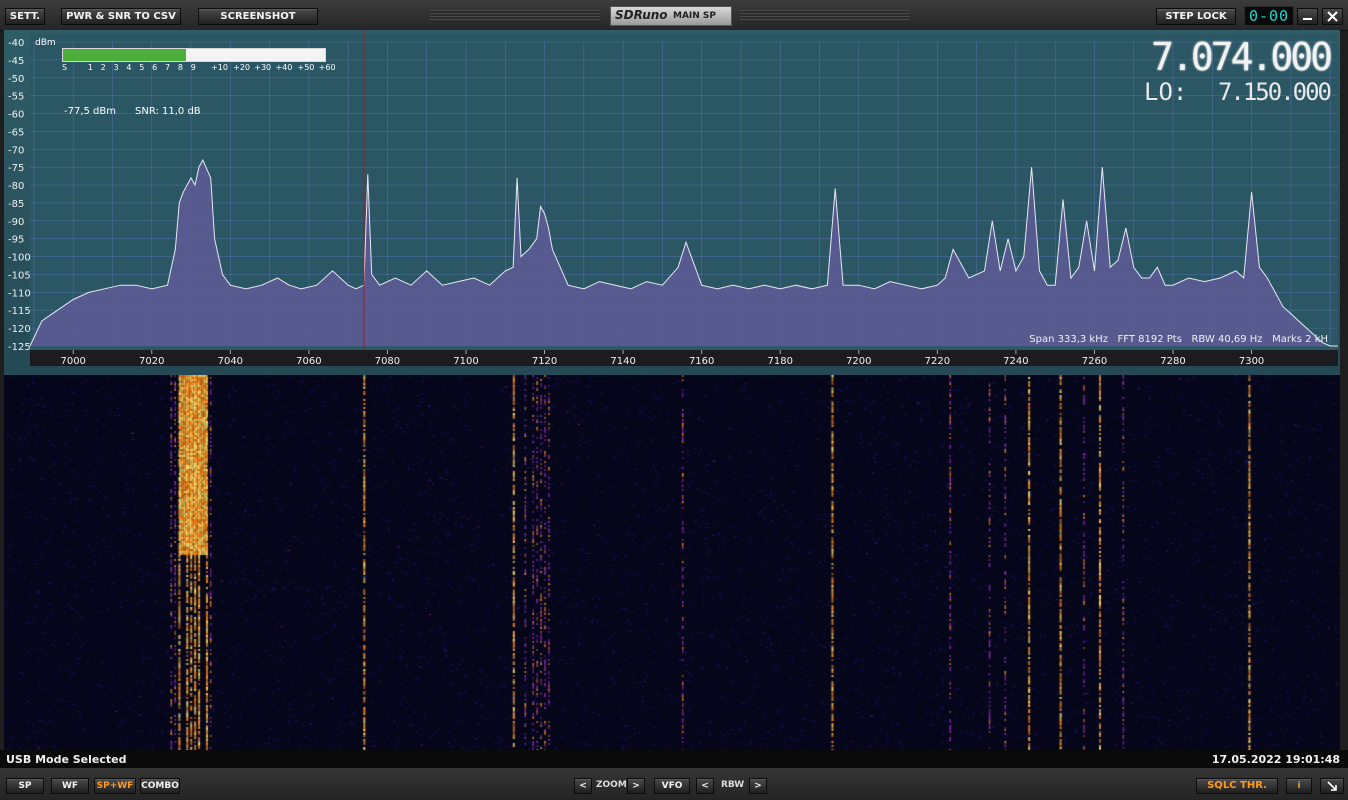 Image resolution: width=1348 pixels, height=800 pixels. Describe the element at coordinates (72, 361) in the screenshot. I see `x-tick-label: 7000` at that location.